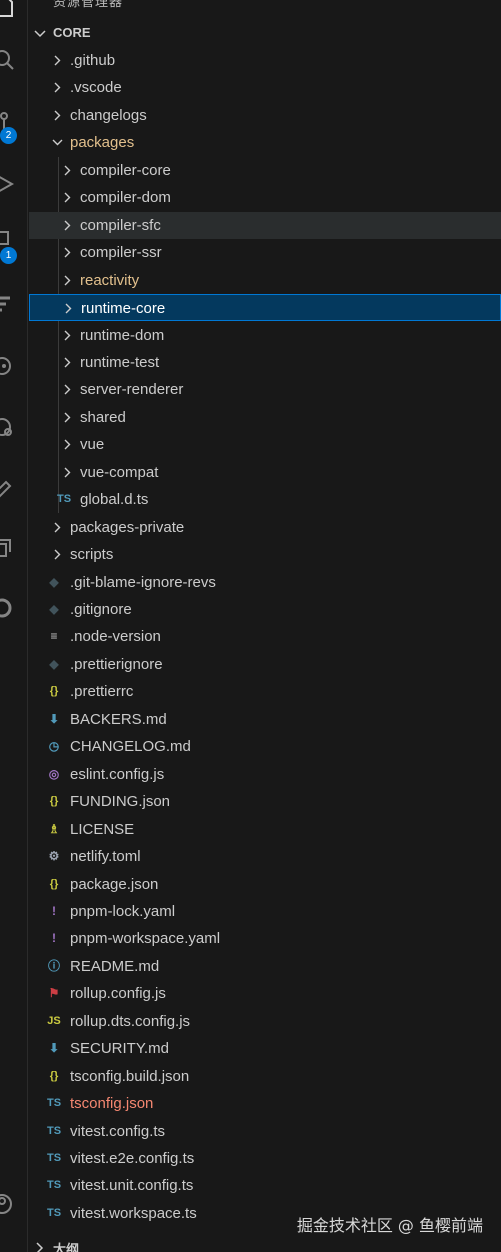 The height and width of the screenshot is (1252, 501). What do you see at coordinates (54, 746) in the screenshot?
I see `clock-icon: ◷` at bounding box center [54, 746].